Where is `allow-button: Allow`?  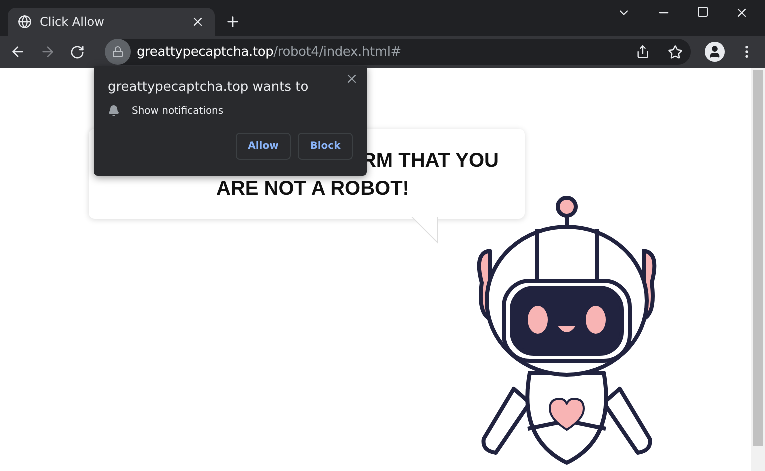
allow-button: Allow is located at coordinates (263, 146).